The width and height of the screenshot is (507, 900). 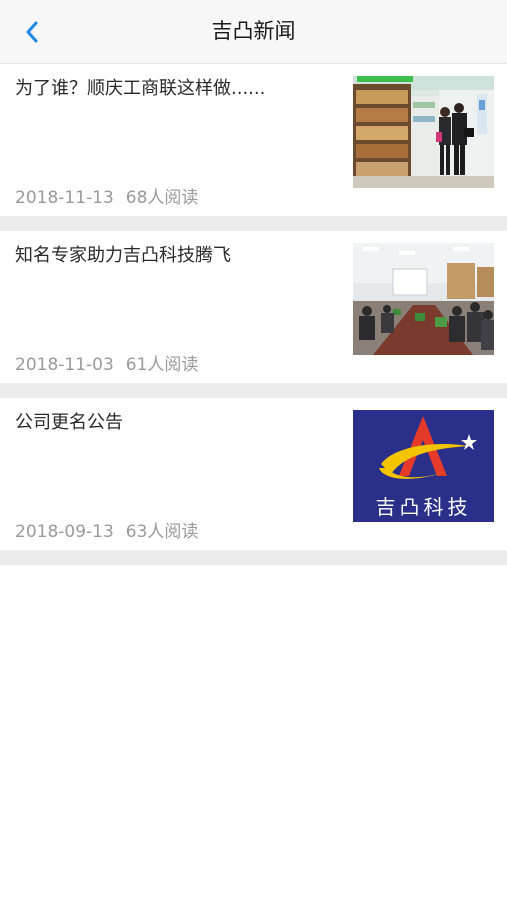 What do you see at coordinates (64, 198) in the screenshot?
I see `news-date: 2018-11-13` at bounding box center [64, 198].